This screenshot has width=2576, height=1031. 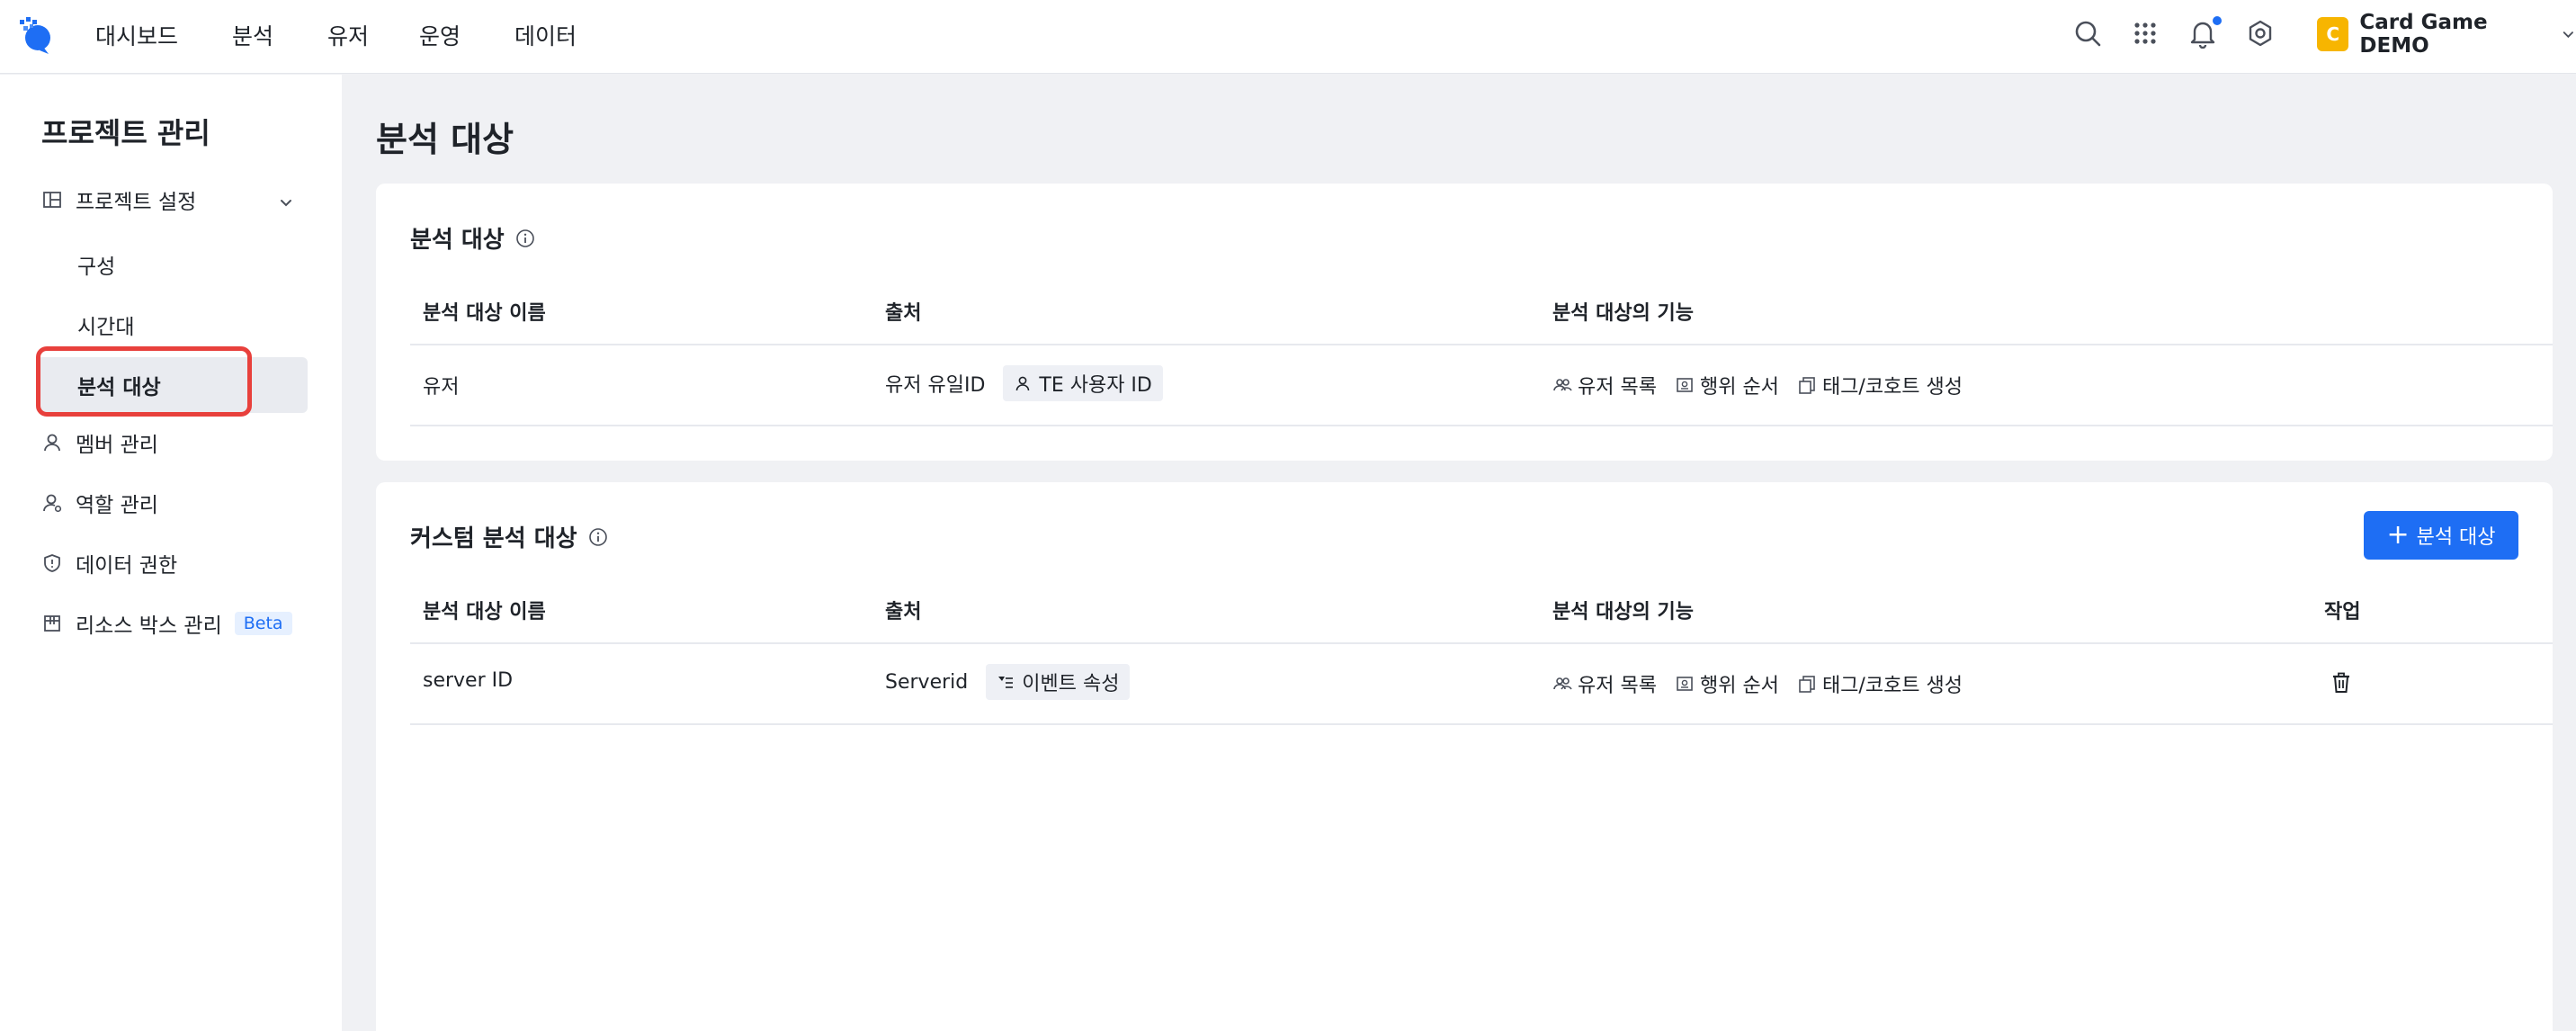 I want to click on row-source: Serverid 이벤트 속성, so click(x=1008, y=682).